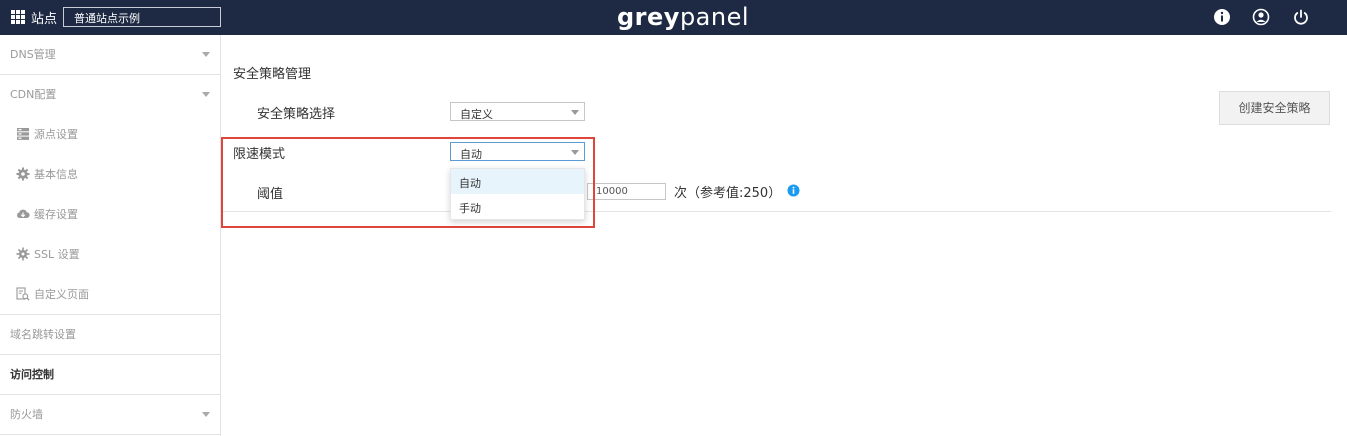 The image size is (1347, 436). I want to click on brand-logo: greypanel, so click(683, 17).